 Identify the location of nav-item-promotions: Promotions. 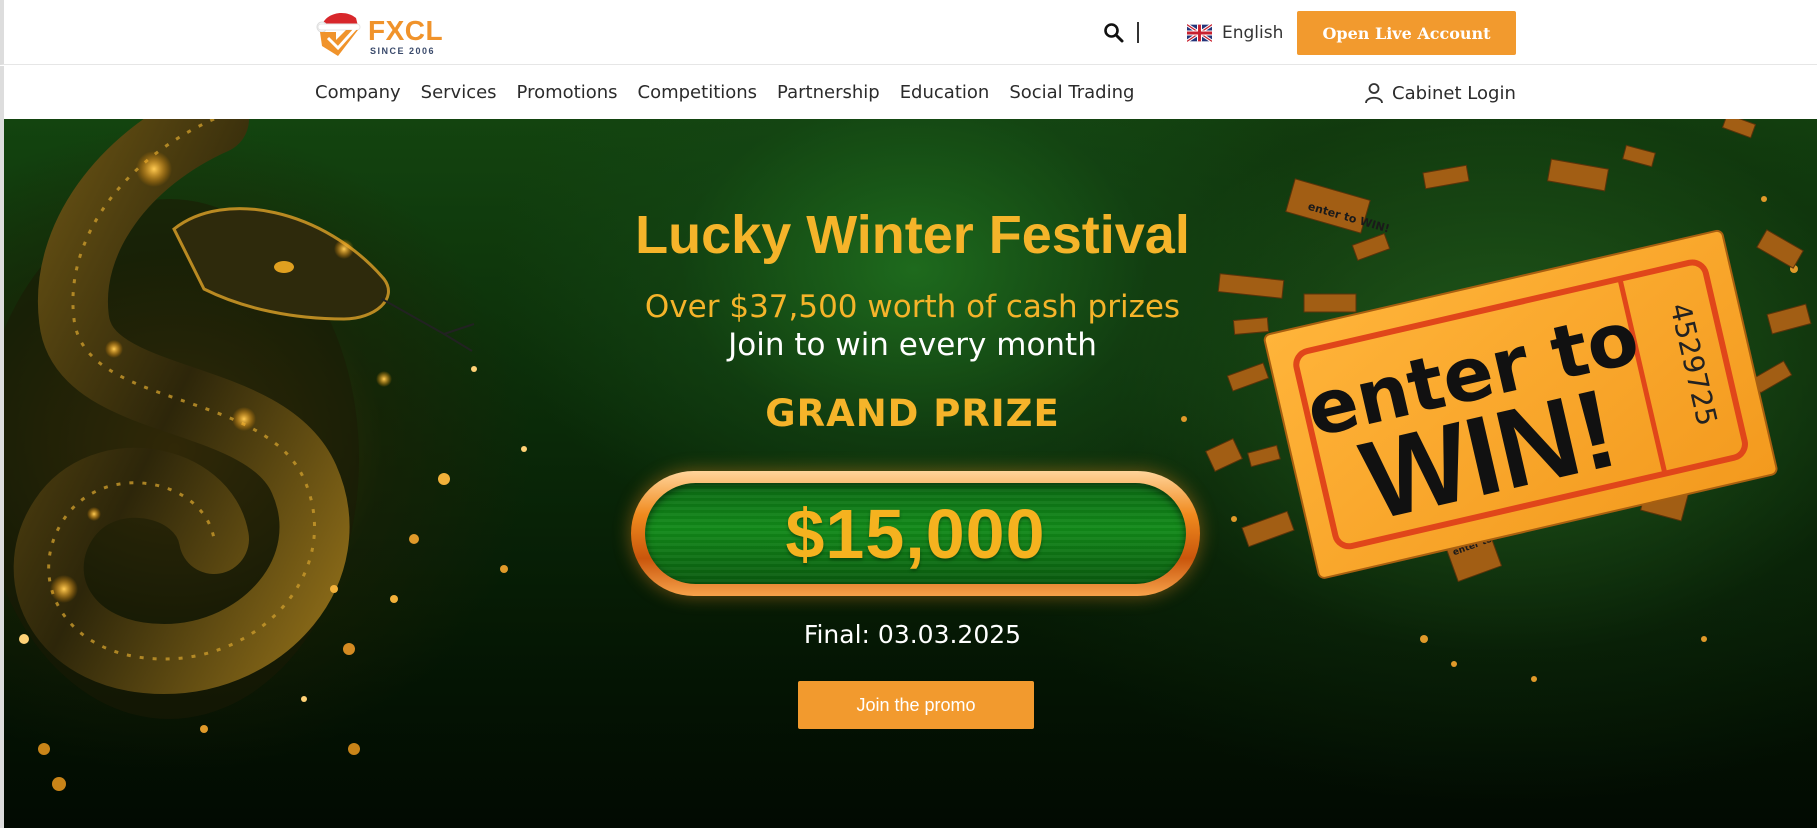
(567, 92).